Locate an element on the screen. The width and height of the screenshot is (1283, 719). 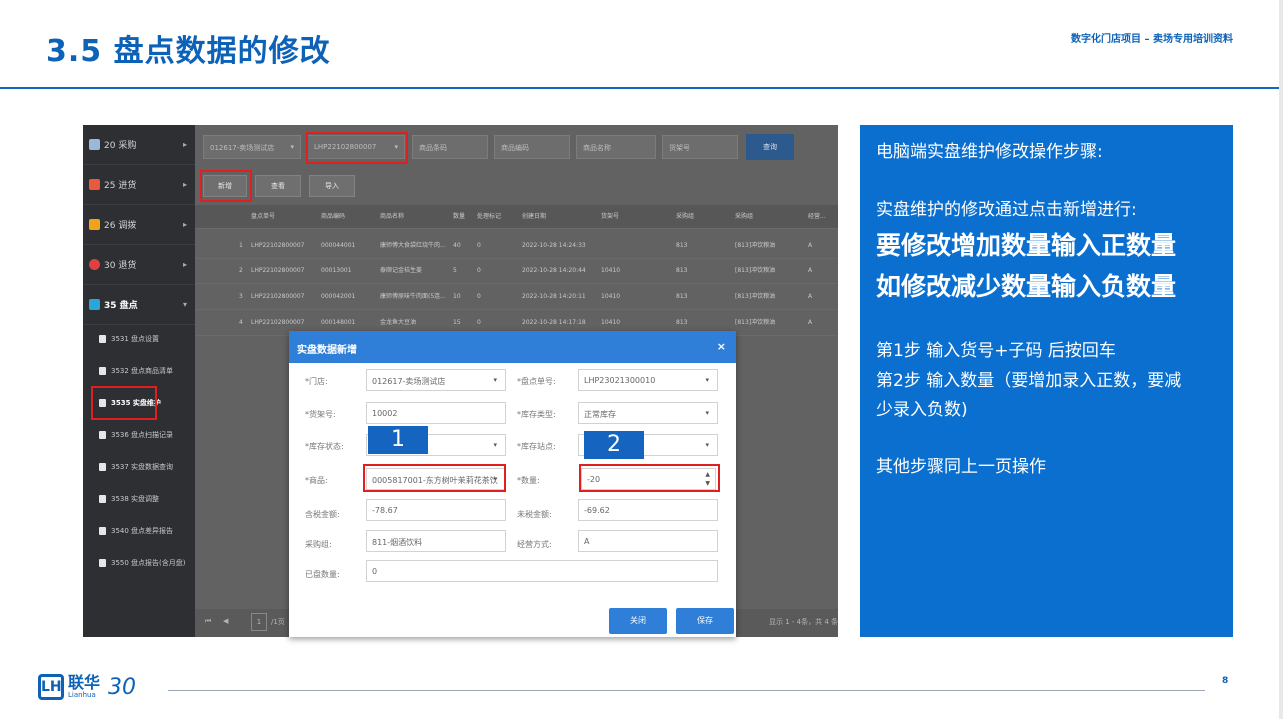
cart-icon is located at coordinates (94, 144).